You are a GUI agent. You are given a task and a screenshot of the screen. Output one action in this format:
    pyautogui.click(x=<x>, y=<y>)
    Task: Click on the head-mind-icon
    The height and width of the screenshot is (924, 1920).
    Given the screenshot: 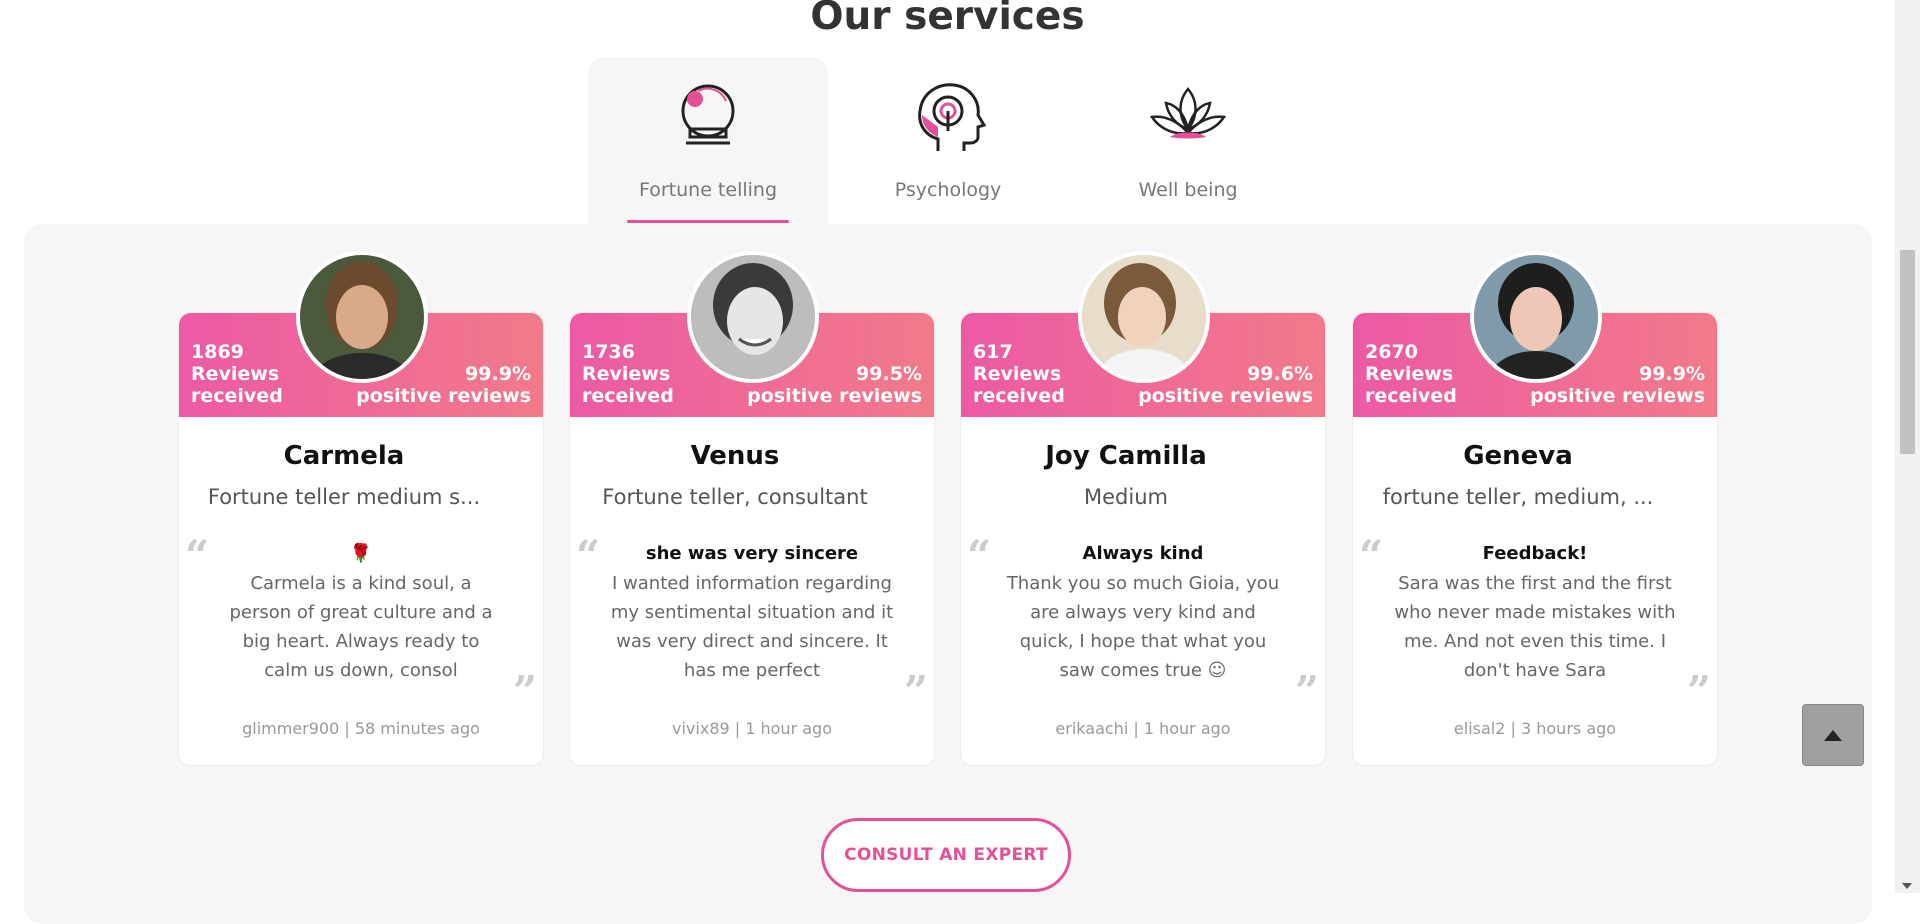 What is the action you would take?
    pyautogui.click(x=952, y=117)
    